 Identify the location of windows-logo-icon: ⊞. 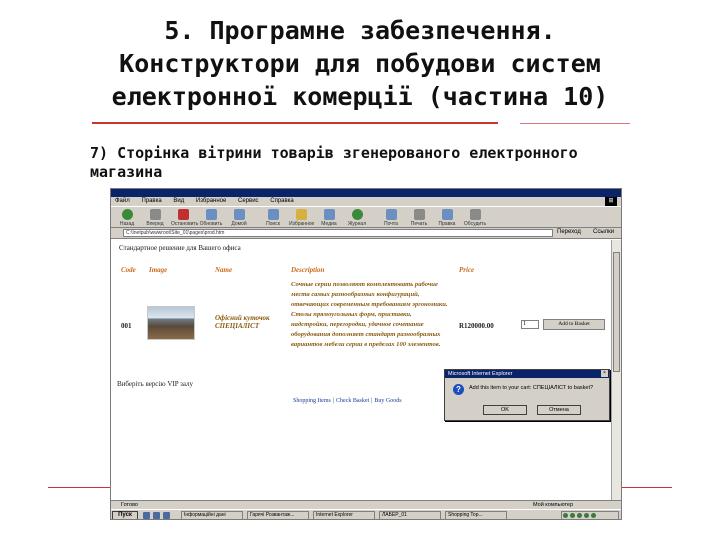
(611, 201).